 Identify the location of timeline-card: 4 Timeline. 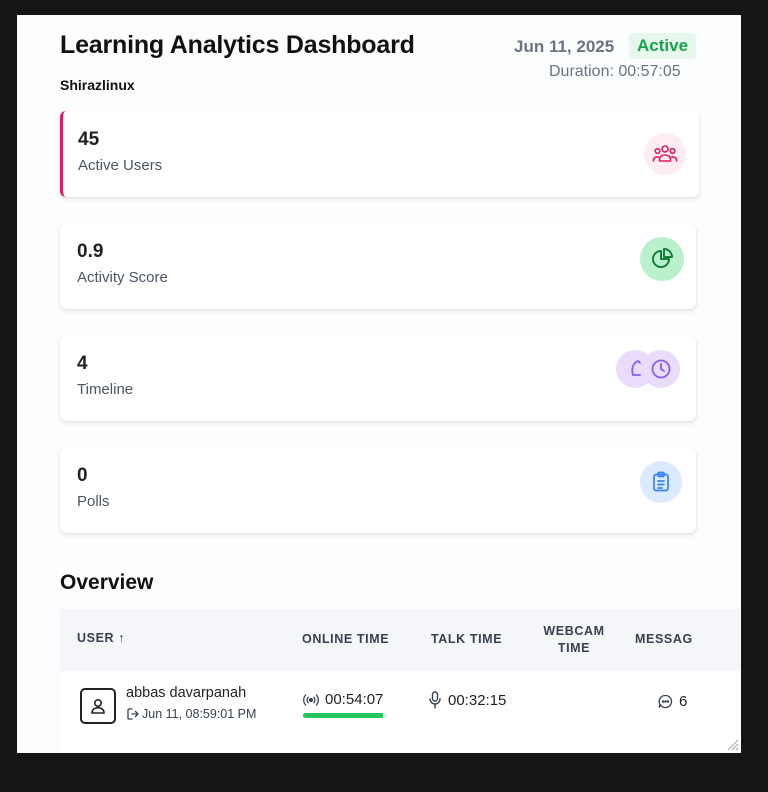
(378, 378).